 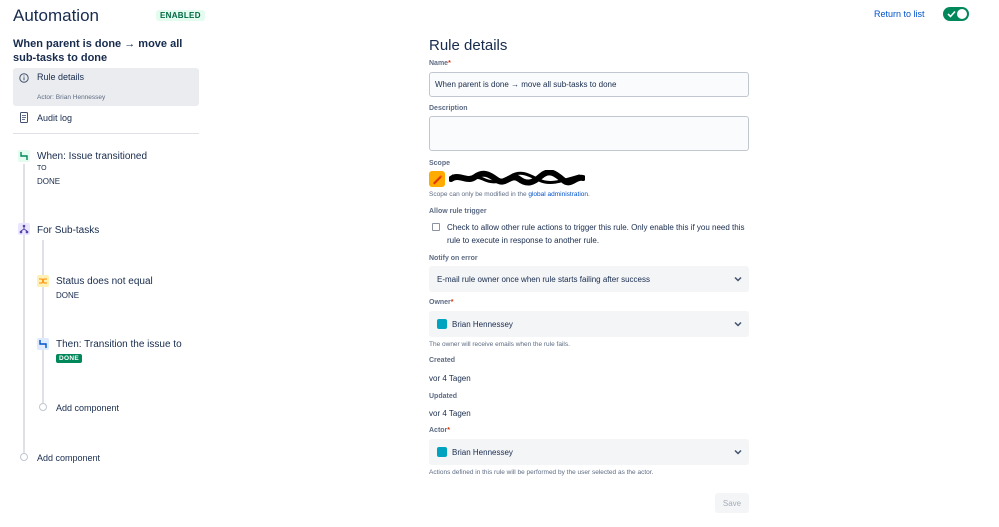 I want to click on actor-label-text: Actor, so click(x=438, y=430).